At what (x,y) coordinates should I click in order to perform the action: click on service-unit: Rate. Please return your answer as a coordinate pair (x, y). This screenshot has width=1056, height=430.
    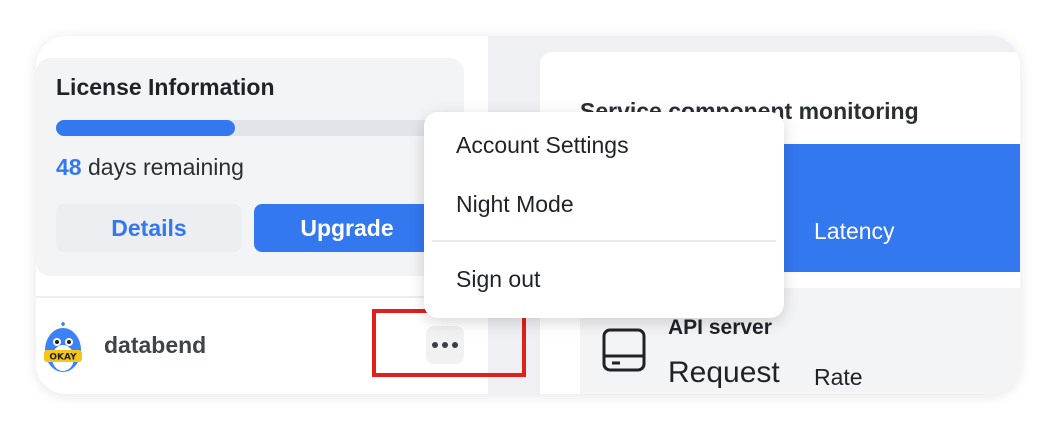
    Looking at the image, I should click on (838, 377).